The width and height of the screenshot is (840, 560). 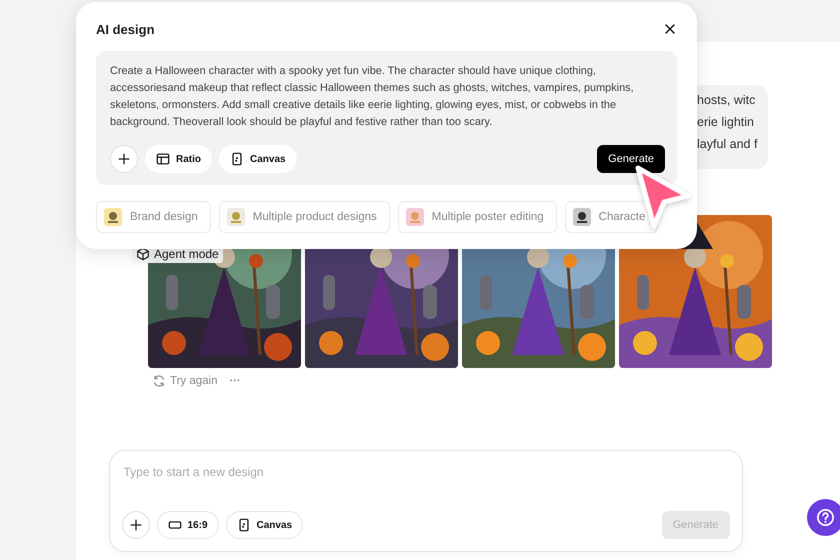 I want to click on ratio-button: 16:9, so click(x=187, y=525).